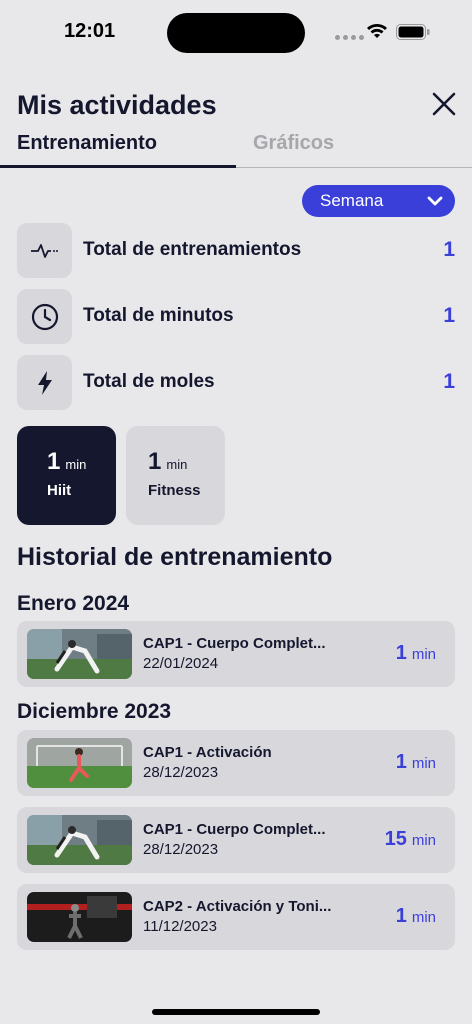 Image resolution: width=472 pixels, height=1024 pixels. I want to click on month-header: Diciembre 2023, so click(94, 711).